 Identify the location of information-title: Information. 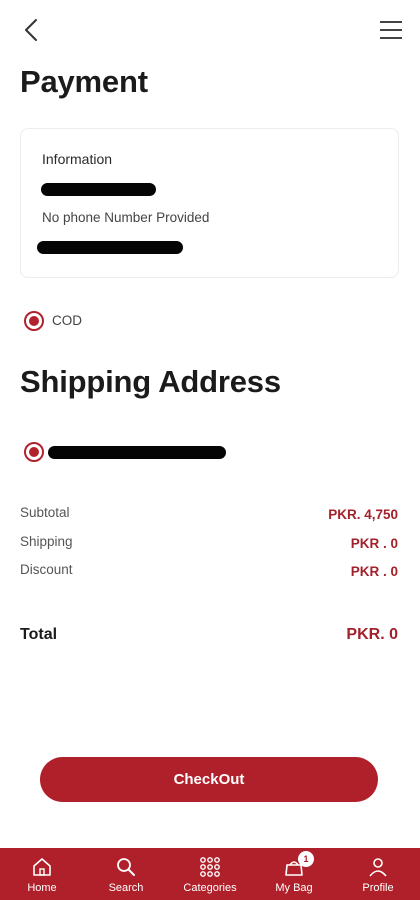
(77, 159).